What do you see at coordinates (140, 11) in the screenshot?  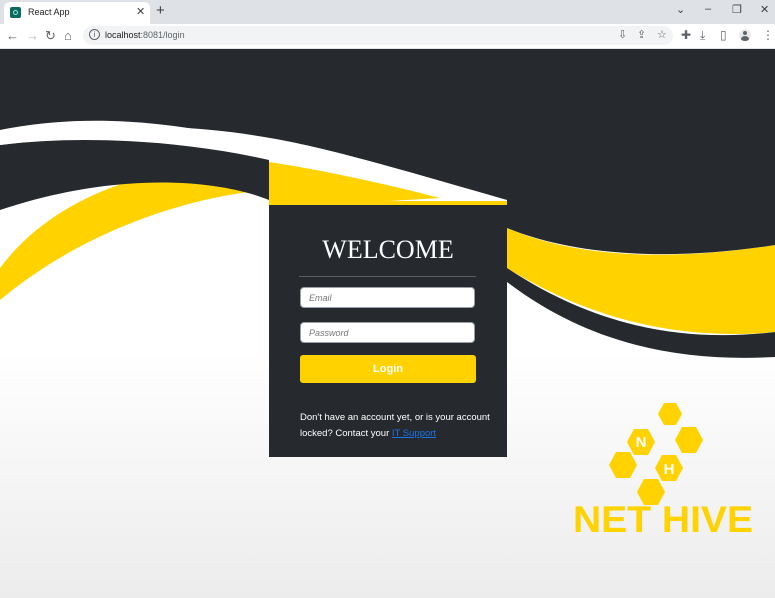 I see `tab-close-button: ✕` at bounding box center [140, 11].